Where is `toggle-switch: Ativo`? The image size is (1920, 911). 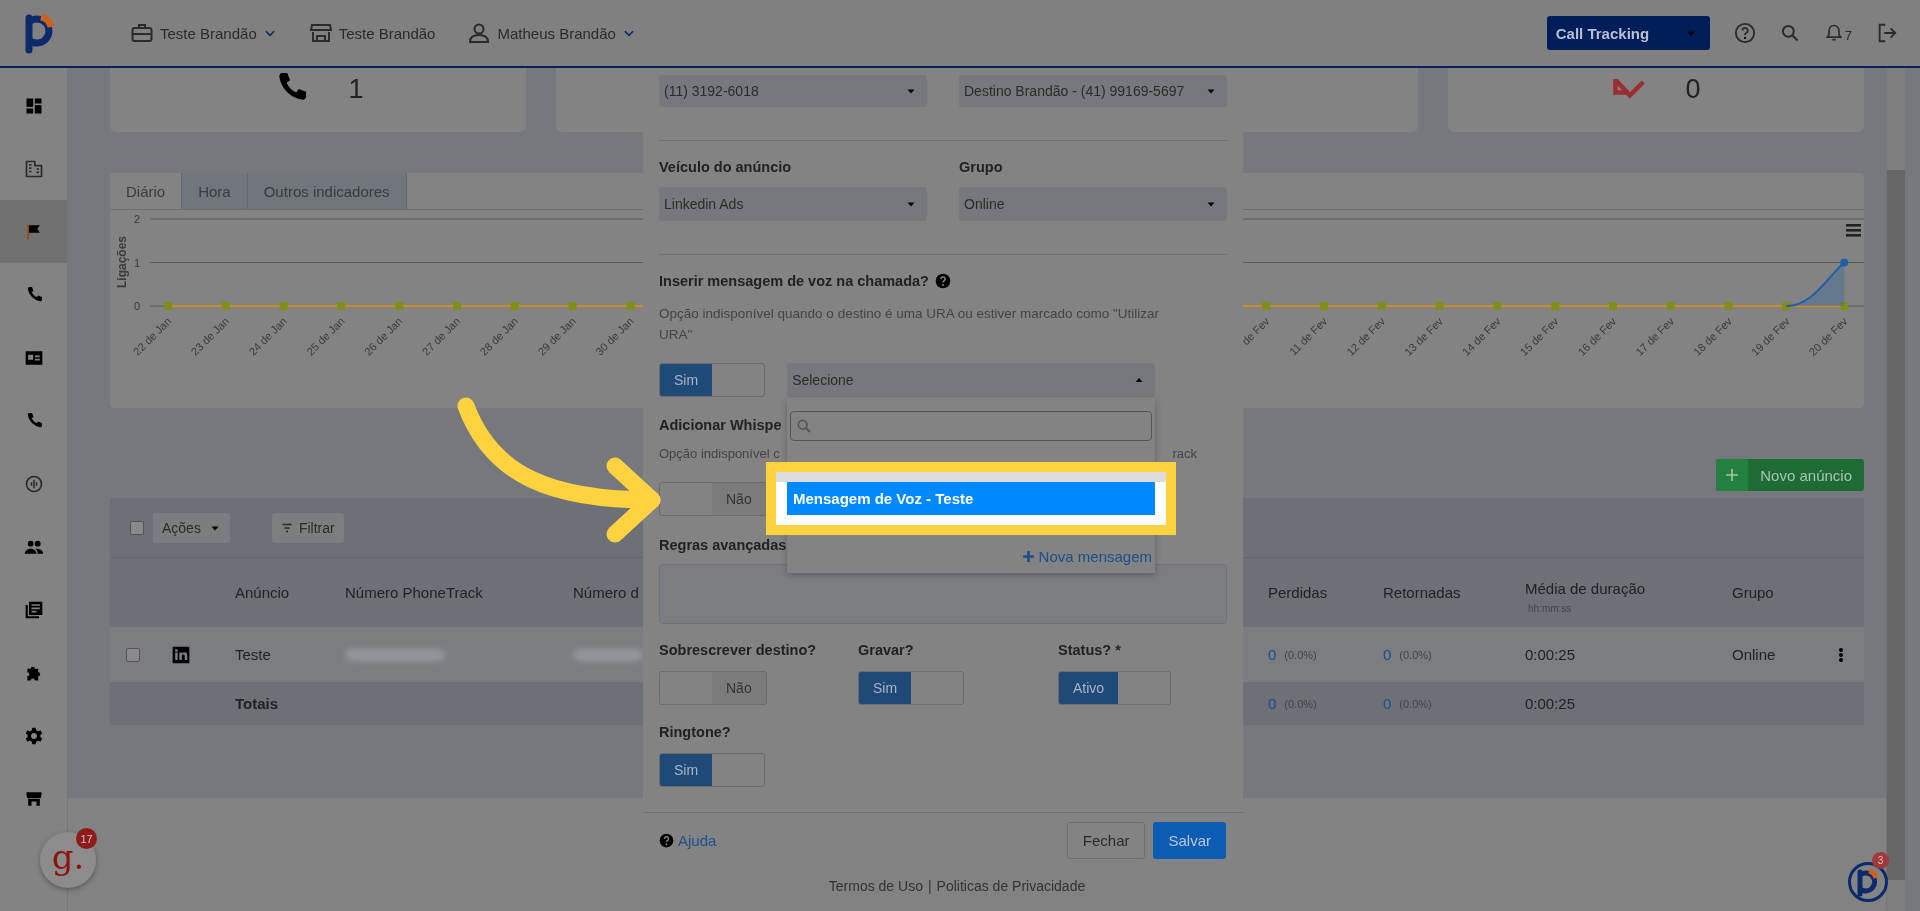
toggle-switch: Ativo is located at coordinates (1115, 688).